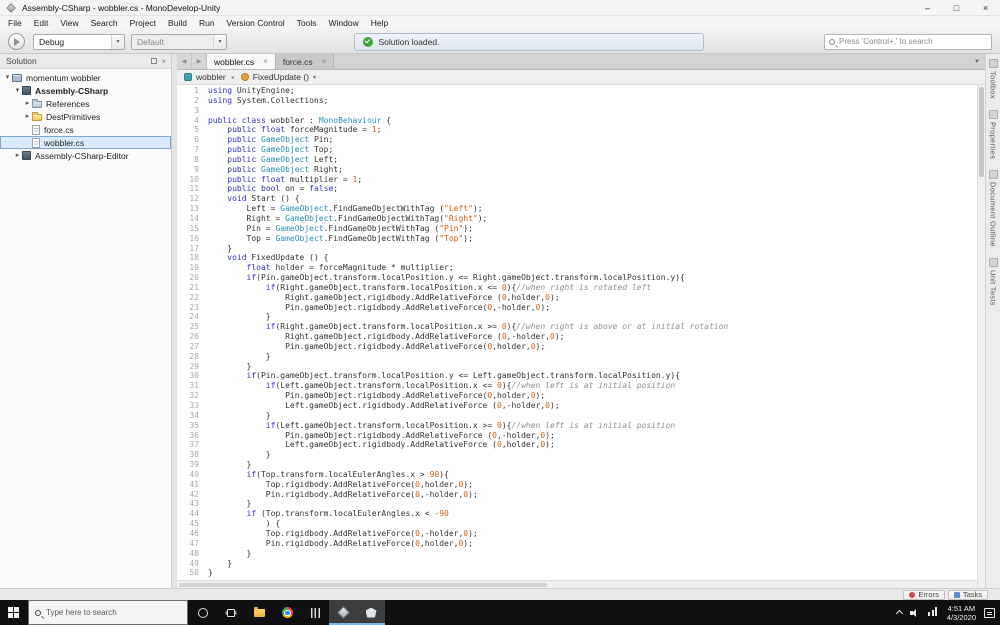 This screenshot has height=625, width=1000. What do you see at coordinates (924, 594) in the screenshot?
I see `bottom-tab-errors: Errors` at bounding box center [924, 594].